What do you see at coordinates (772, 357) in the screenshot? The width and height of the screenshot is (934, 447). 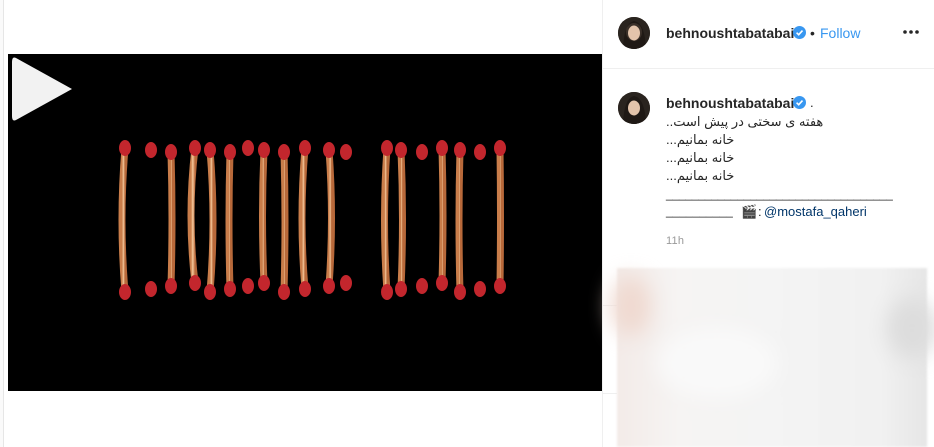 I see `blurred-overlay` at bounding box center [772, 357].